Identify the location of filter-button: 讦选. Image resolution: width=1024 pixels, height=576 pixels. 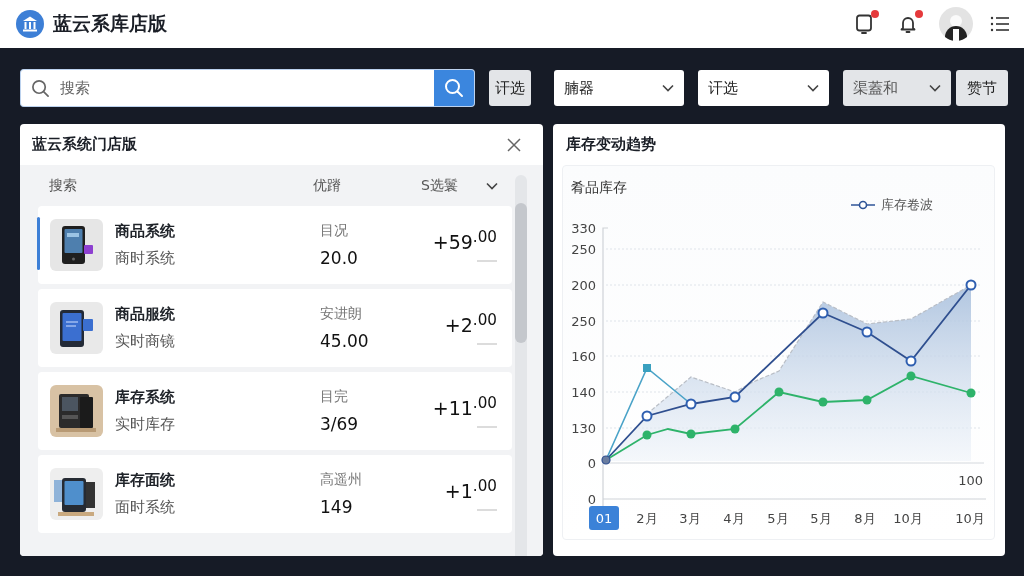
(510, 88).